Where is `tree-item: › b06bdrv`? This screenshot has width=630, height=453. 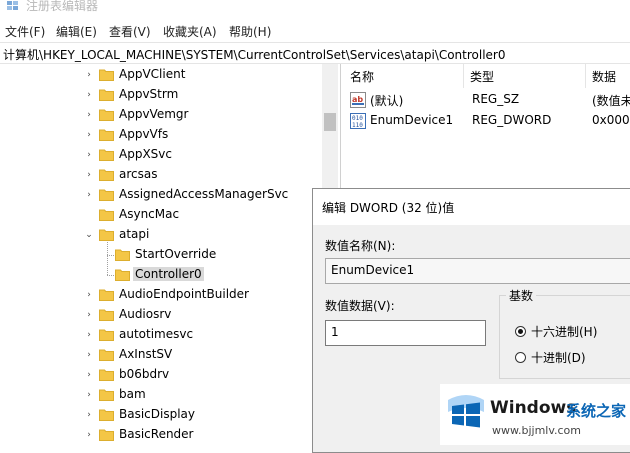 tree-item: › b06bdrv is located at coordinates (160, 375).